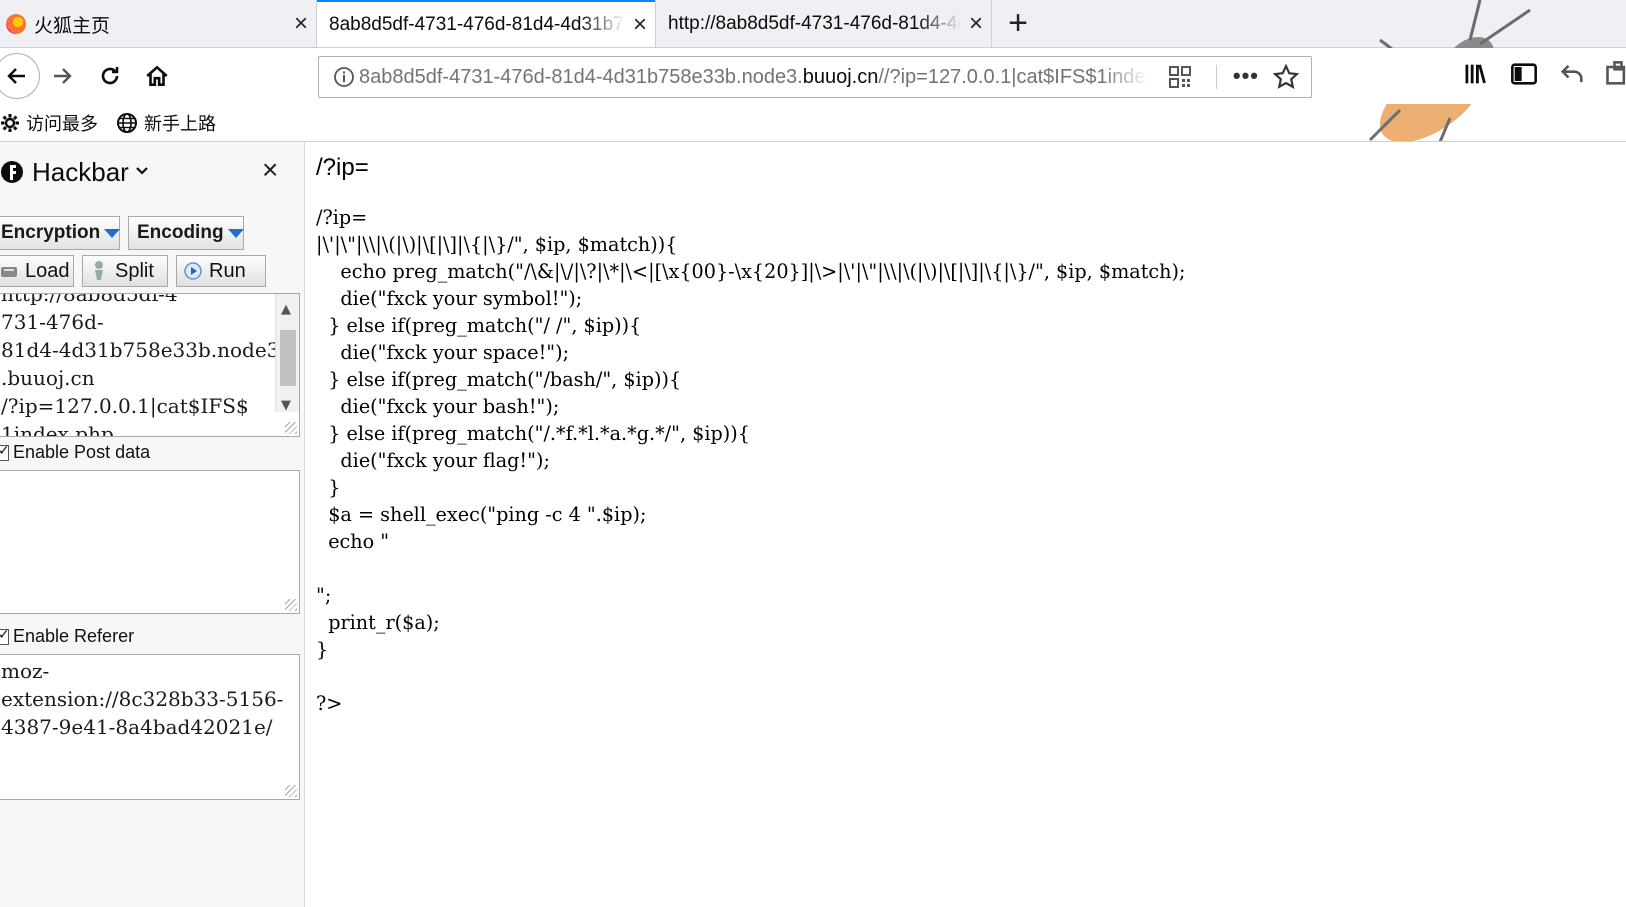 The image size is (1626, 907). What do you see at coordinates (72, 26) in the screenshot?
I see `tab-title: 火狐主页` at bounding box center [72, 26].